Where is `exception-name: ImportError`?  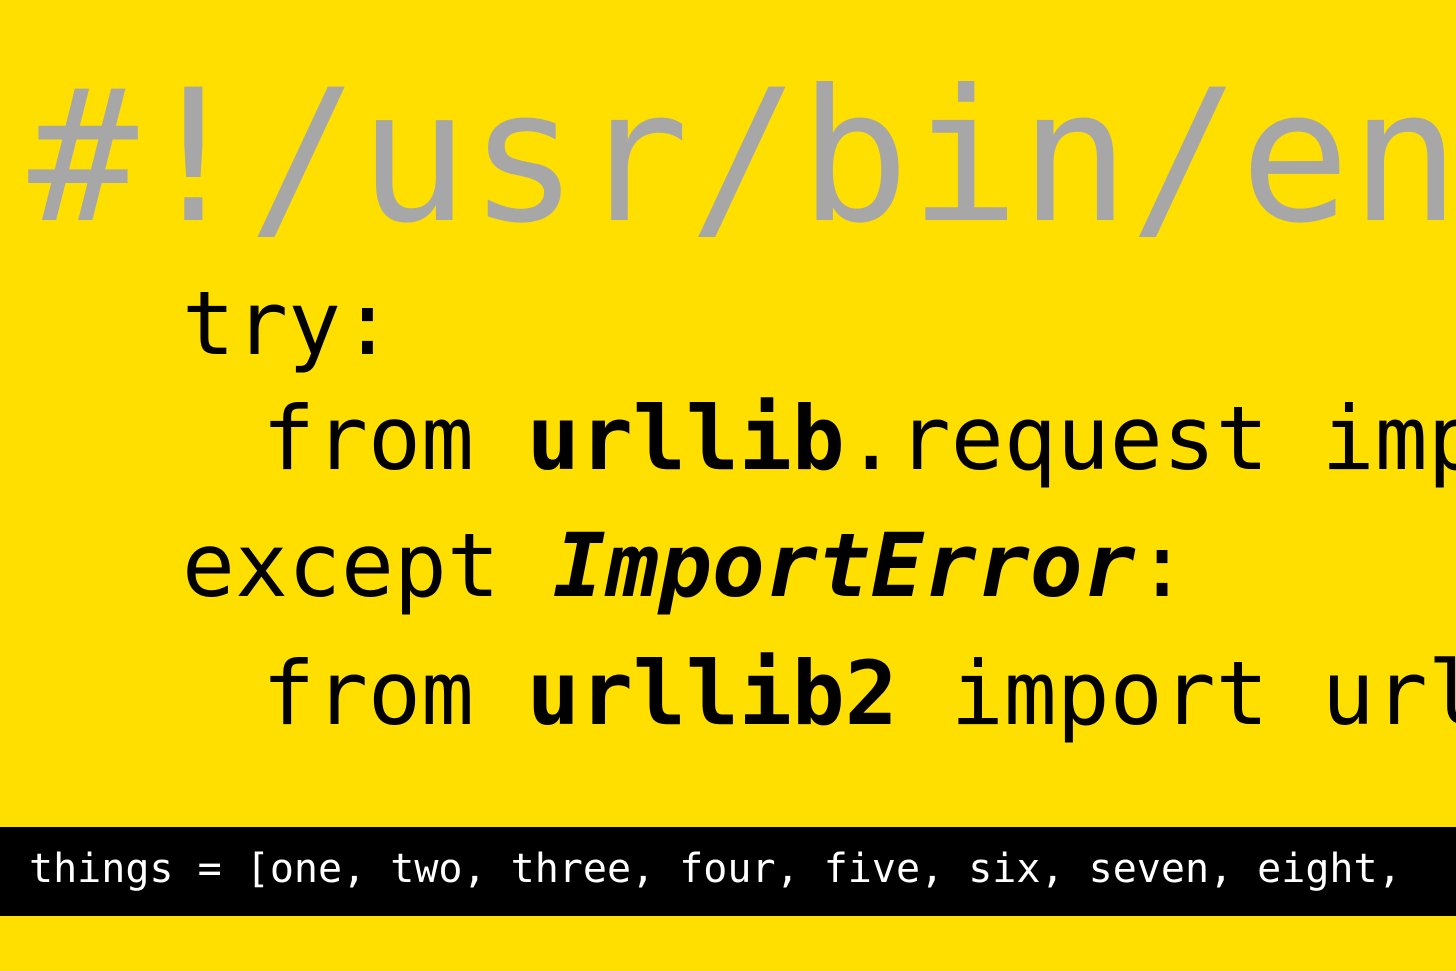 exception-name: ImportError is located at coordinates (844, 565).